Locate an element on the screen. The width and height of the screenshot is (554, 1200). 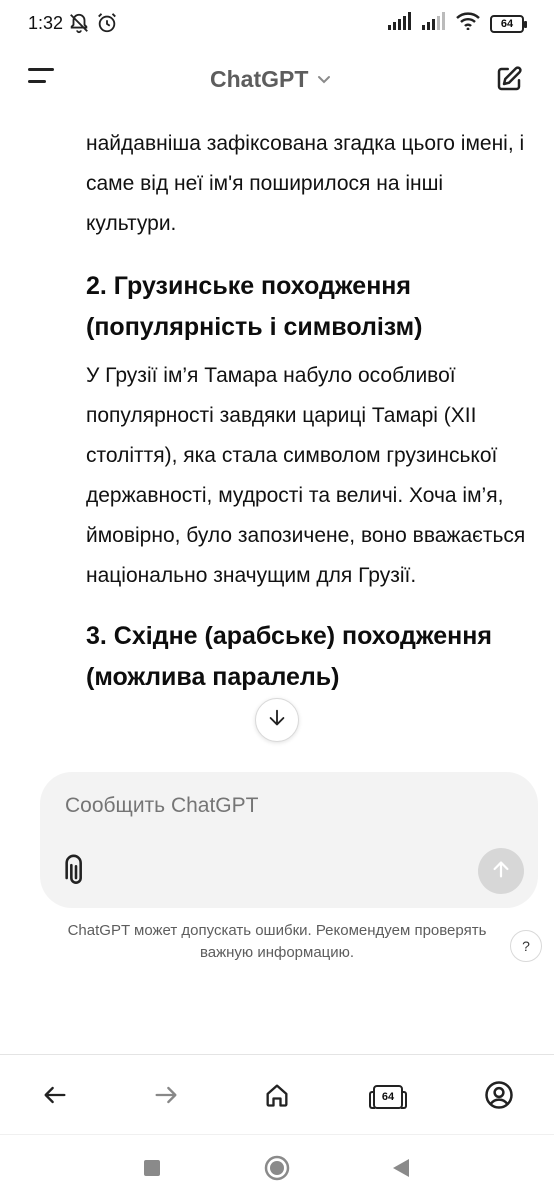
status-bar: 1:32 64 is located at coordinates (277, 22).